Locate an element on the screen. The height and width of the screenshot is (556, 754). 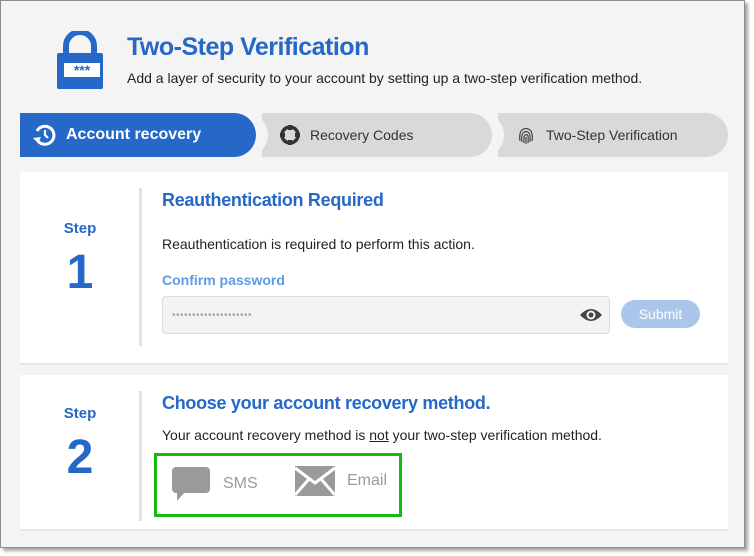
method-label: SMS is located at coordinates (240, 483).